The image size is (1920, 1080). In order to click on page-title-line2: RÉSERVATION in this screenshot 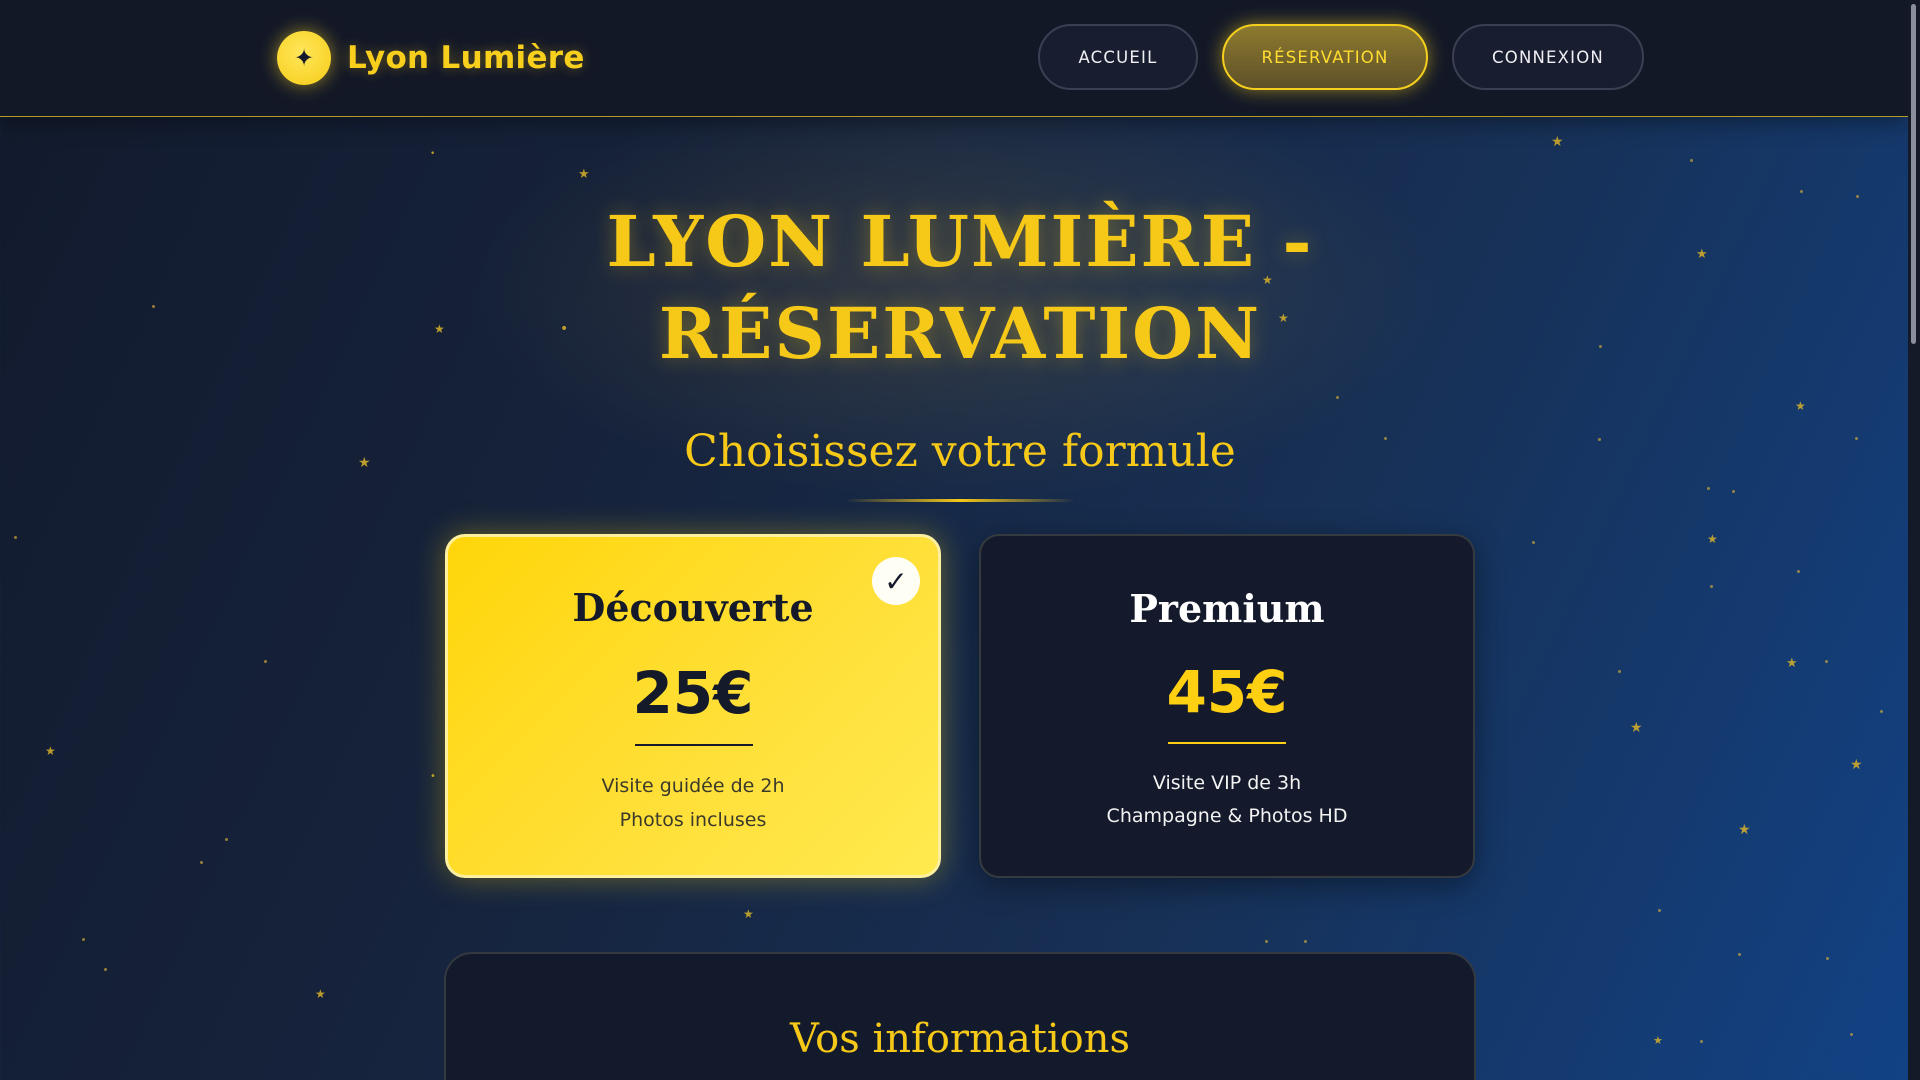, I will do `click(960, 333)`.